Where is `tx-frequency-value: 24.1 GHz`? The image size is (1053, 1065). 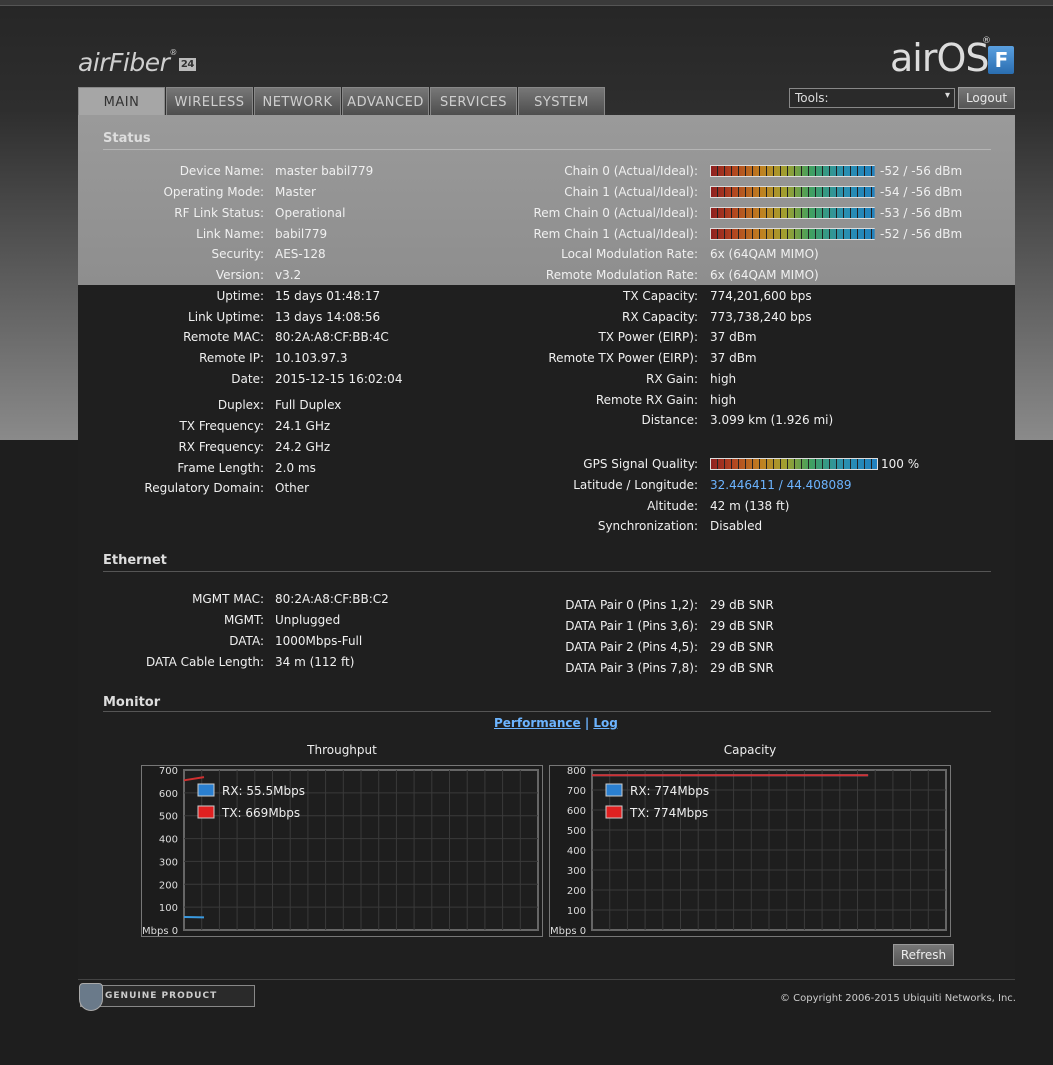
tx-frequency-value: 24.1 GHz is located at coordinates (303, 426).